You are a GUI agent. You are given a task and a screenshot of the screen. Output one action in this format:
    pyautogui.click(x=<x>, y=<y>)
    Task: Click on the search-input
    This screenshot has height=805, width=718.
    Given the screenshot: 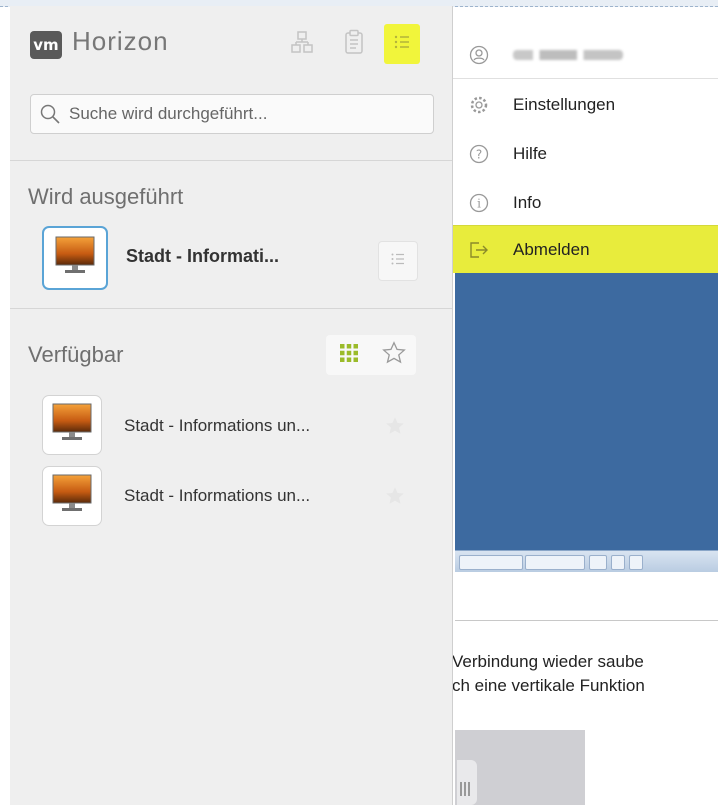 What is the action you would take?
    pyautogui.click(x=249, y=114)
    